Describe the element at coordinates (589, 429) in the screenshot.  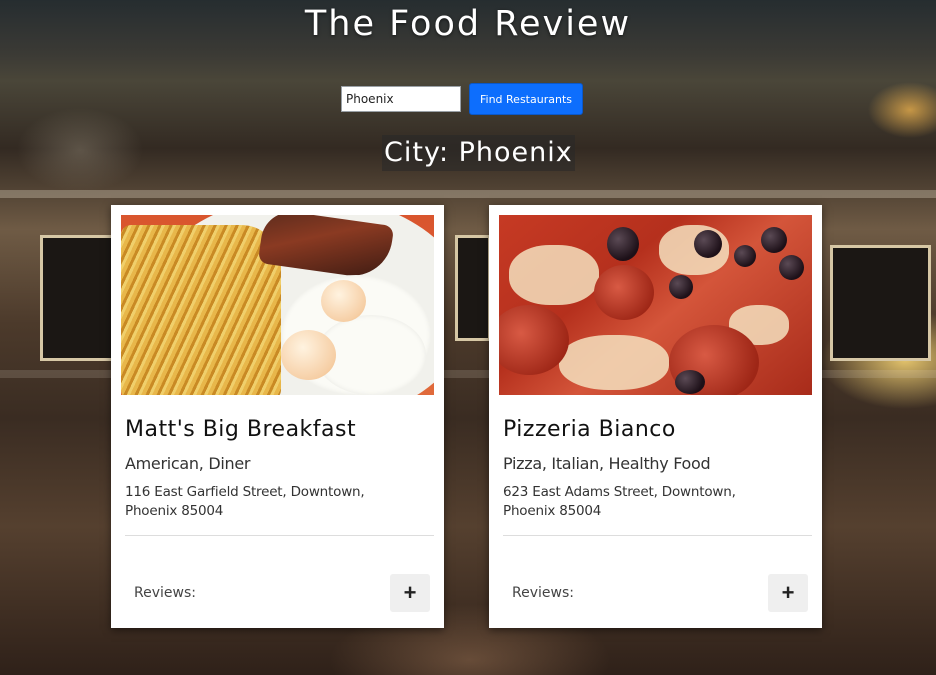
I see `restaurant-name: Pizzeria Bianco` at that location.